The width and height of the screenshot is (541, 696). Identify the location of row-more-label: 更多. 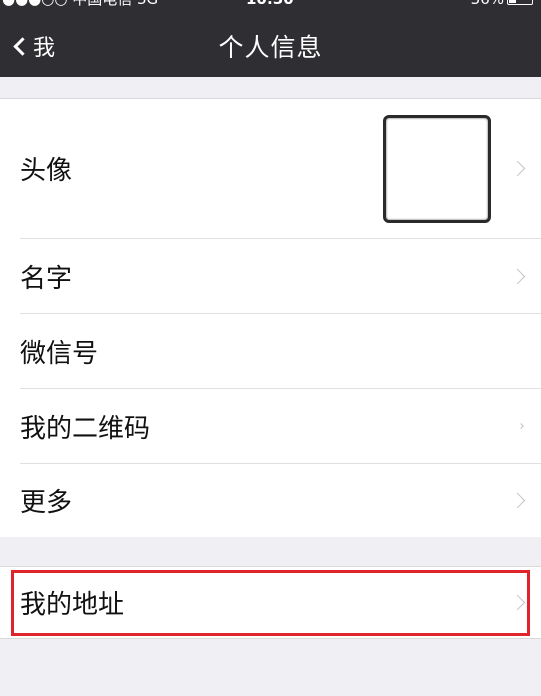
(46, 503).